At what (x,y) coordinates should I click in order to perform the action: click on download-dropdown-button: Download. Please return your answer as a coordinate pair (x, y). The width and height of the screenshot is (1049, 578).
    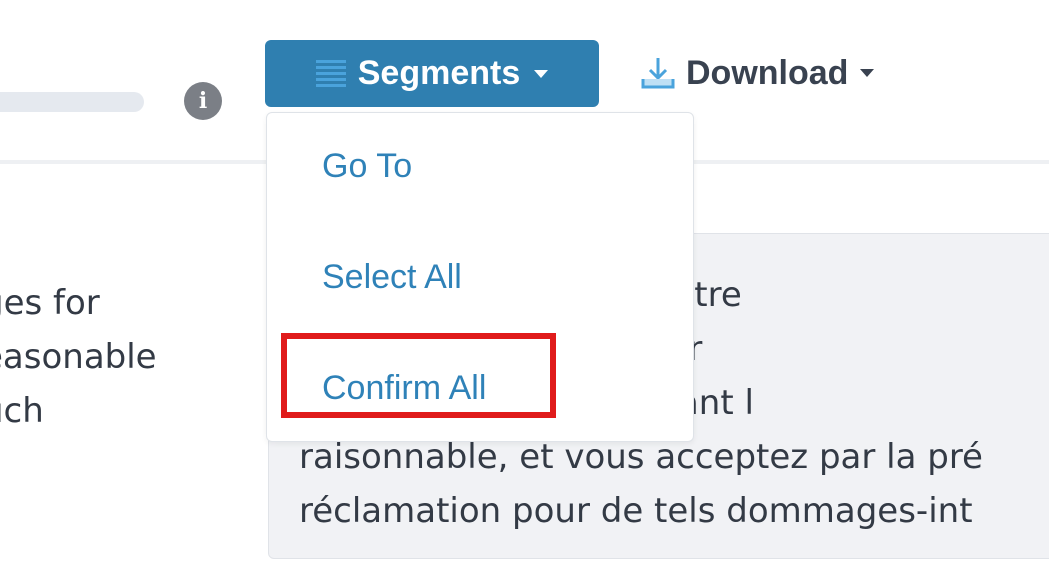
    Looking at the image, I should click on (757, 73).